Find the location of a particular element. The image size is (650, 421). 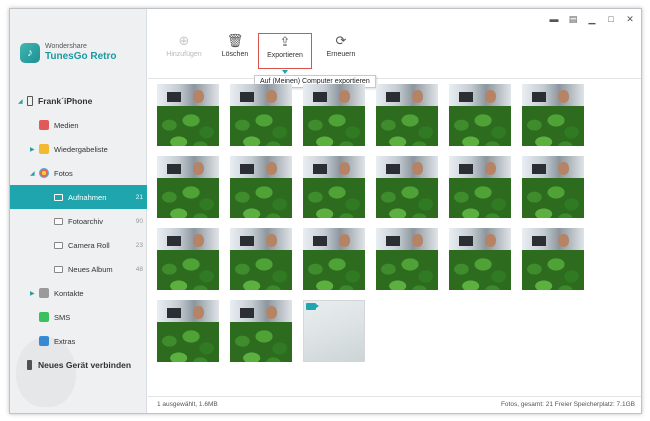

sidebar-item-aufnahmen: Aufnahmen 21 is located at coordinates (78, 197).